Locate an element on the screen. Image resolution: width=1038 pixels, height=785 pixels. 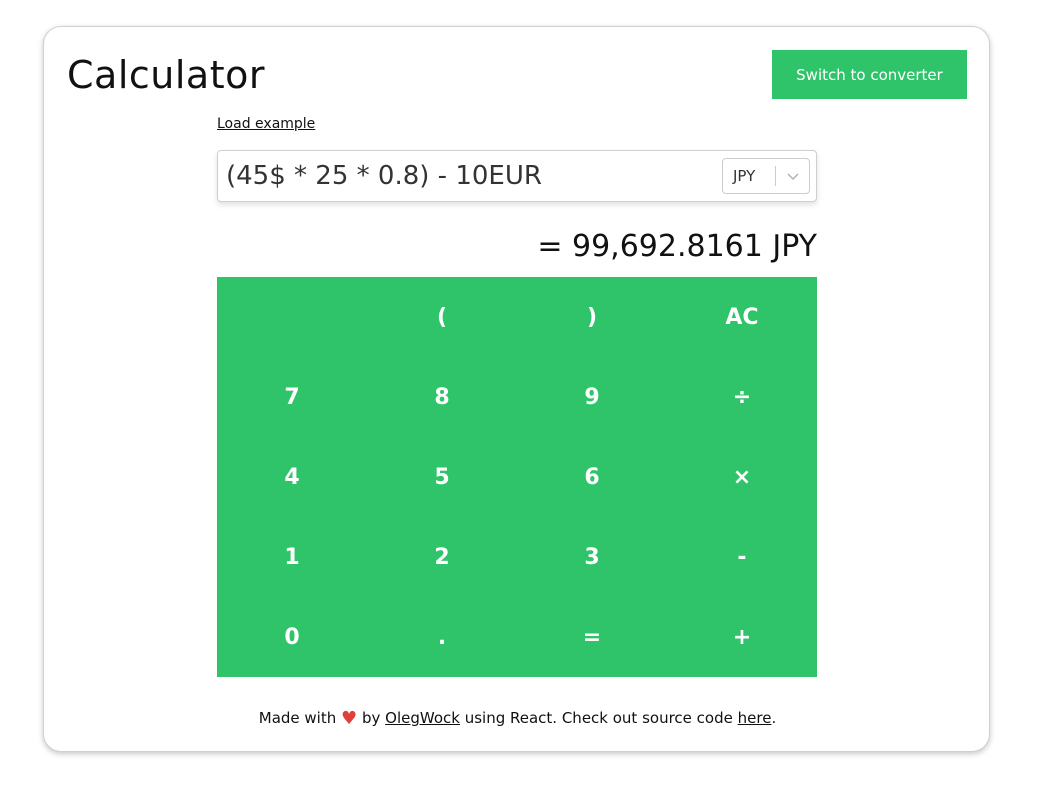
key-plus: + is located at coordinates (742, 637).